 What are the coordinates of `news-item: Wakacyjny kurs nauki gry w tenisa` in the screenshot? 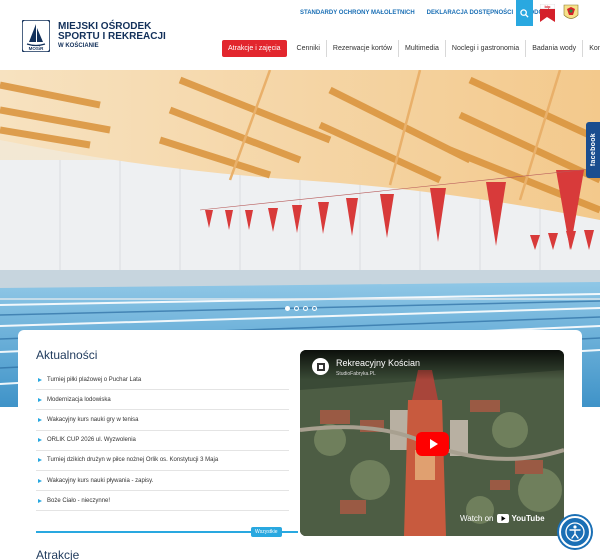 It's located at (162, 420).